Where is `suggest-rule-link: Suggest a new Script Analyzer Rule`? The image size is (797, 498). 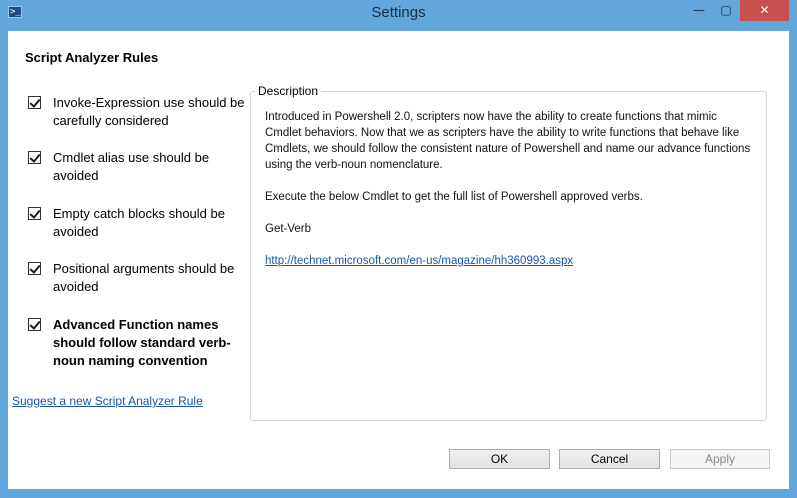
suggest-rule-link: Suggest a new Script Analyzer Rule is located at coordinates (107, 401).